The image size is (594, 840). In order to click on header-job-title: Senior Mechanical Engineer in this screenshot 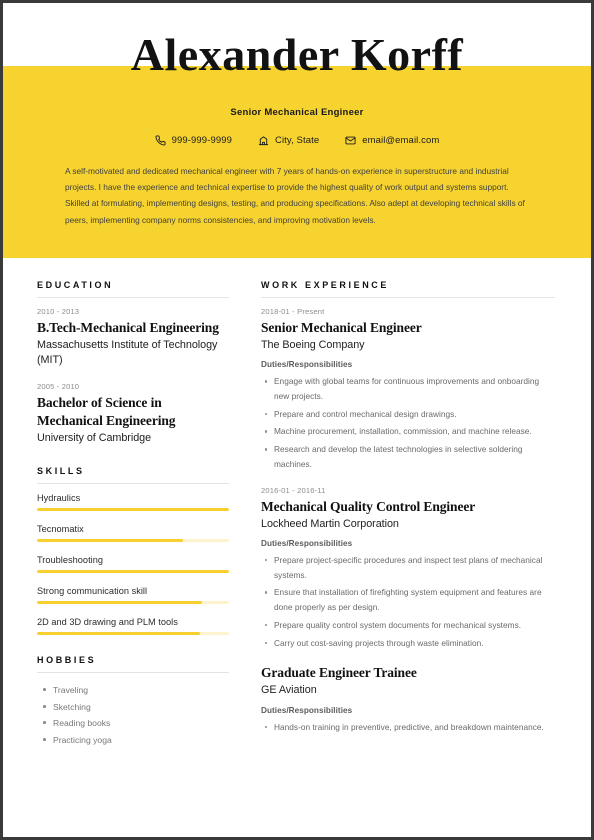, I will do `click(297, 112)`.